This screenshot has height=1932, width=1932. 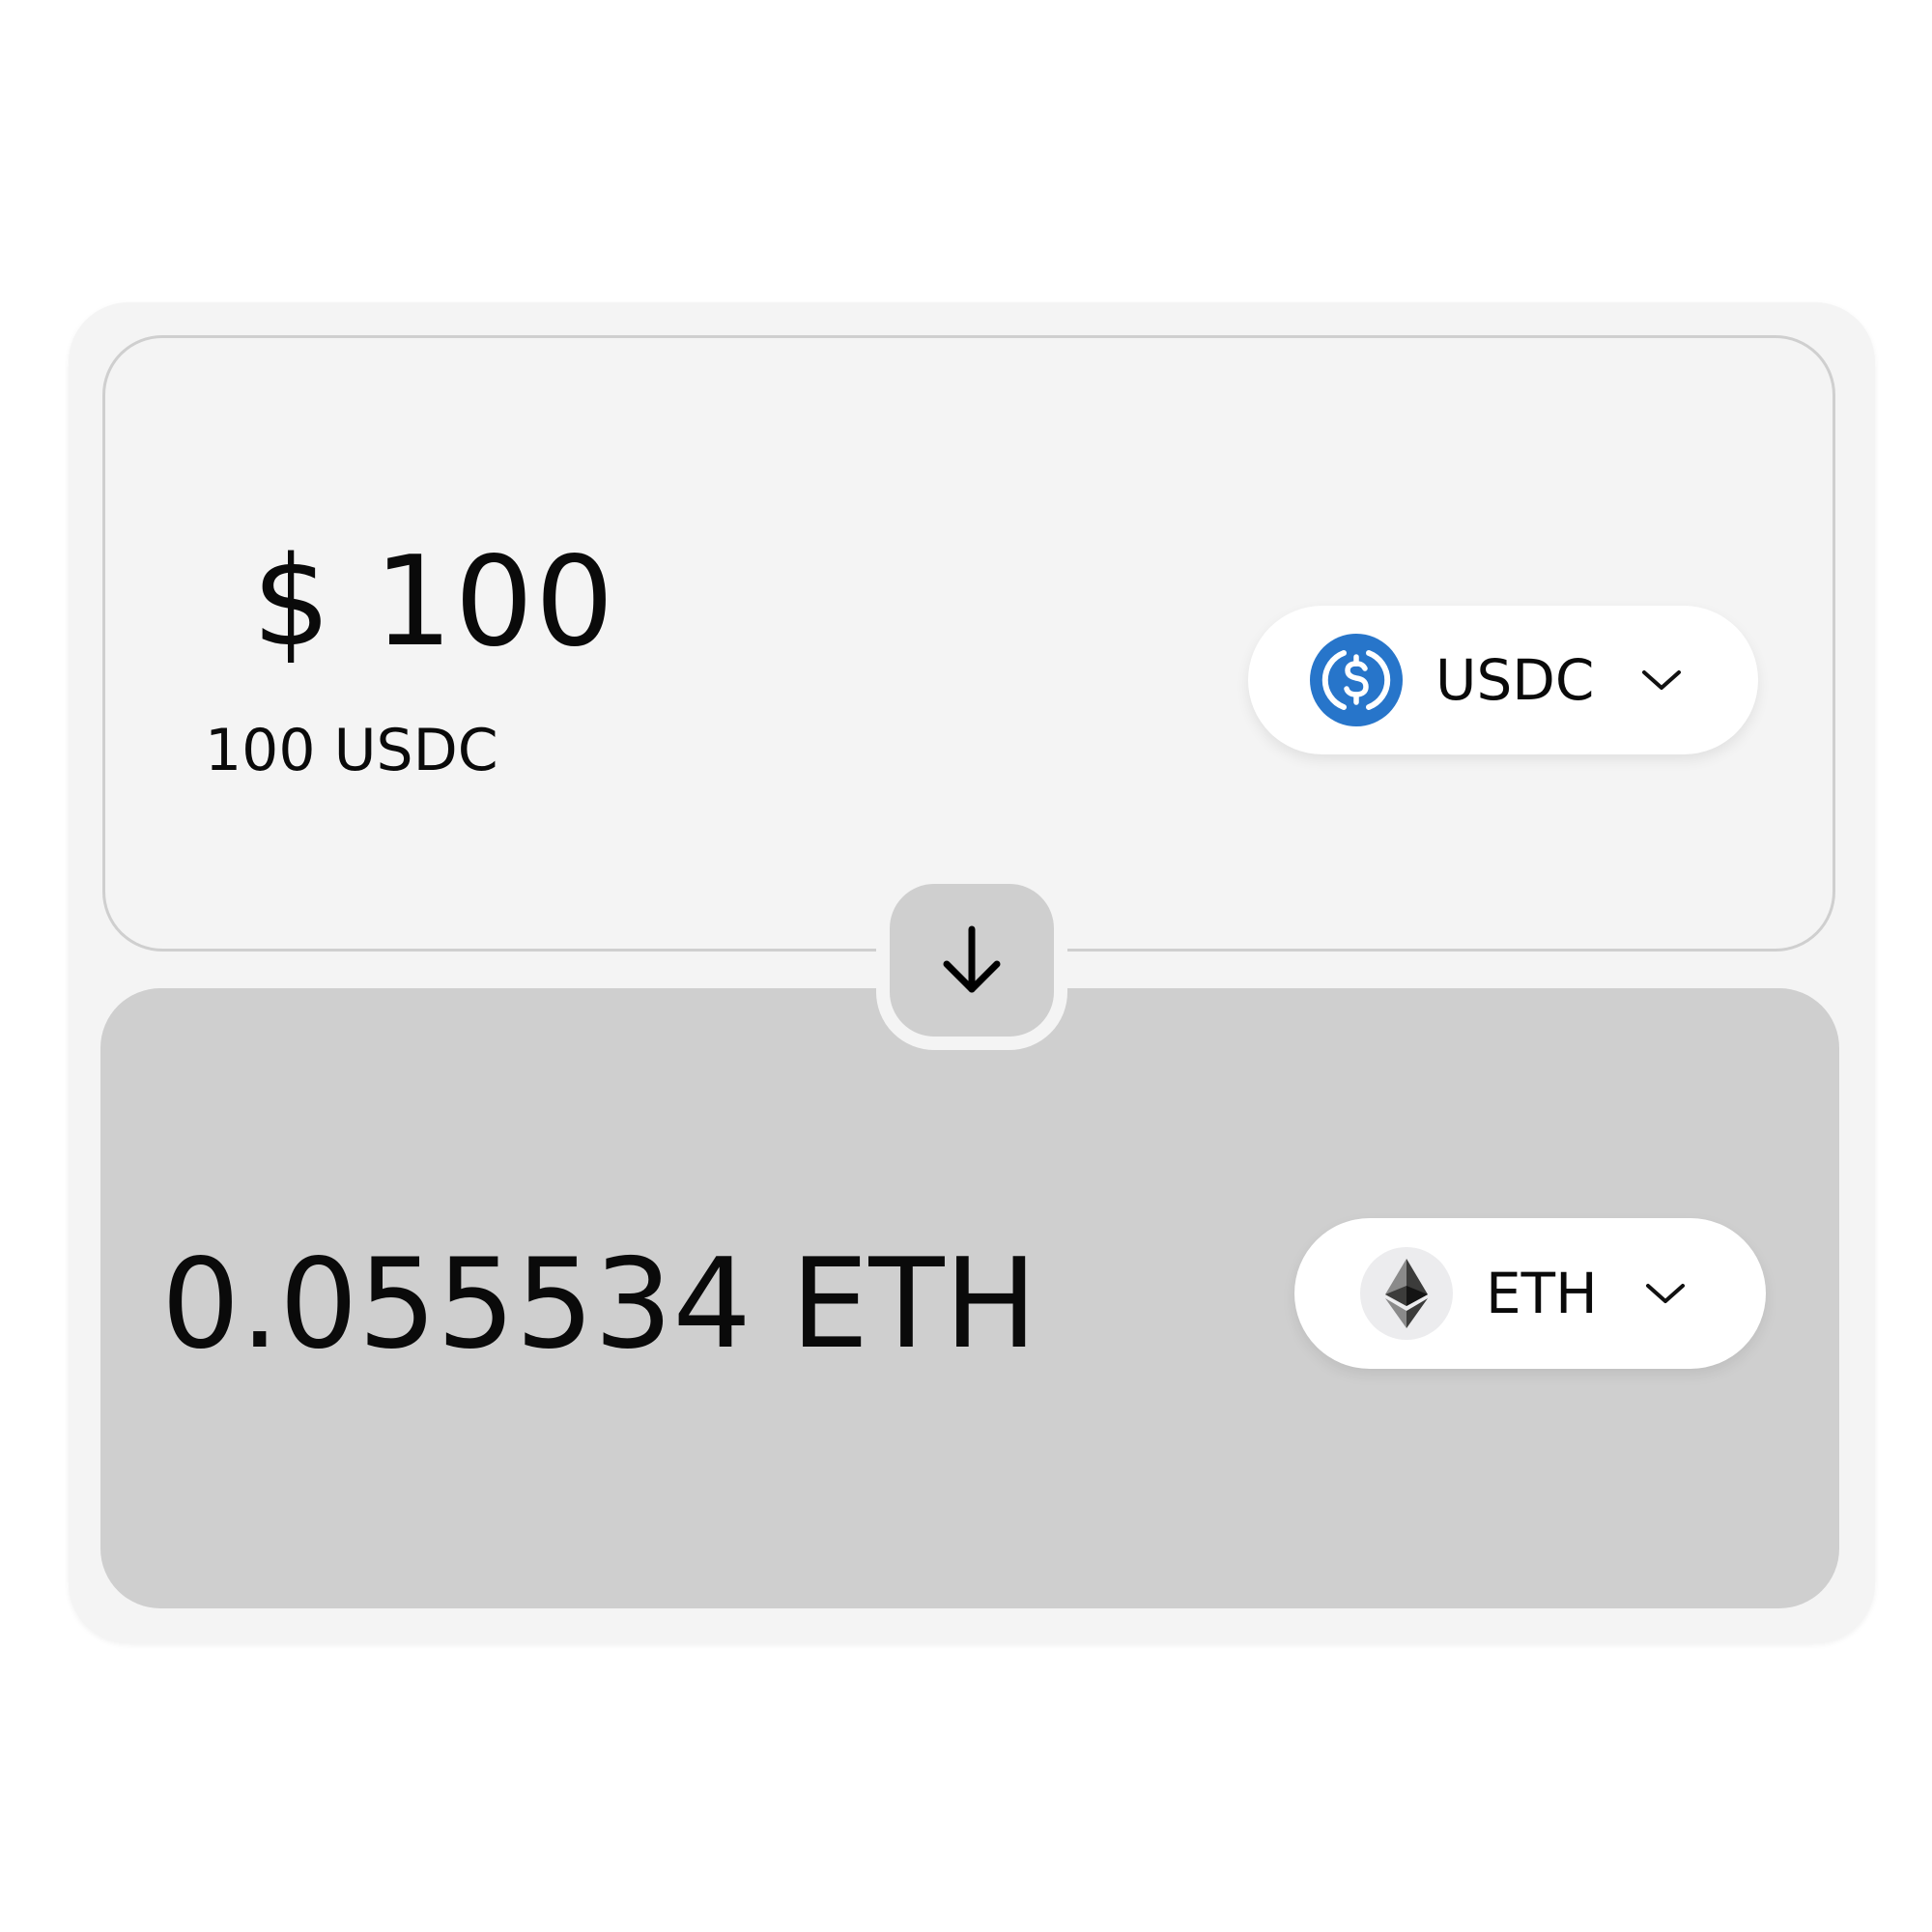 I want to click on swap-direction-button, so click(x=971, y=960).